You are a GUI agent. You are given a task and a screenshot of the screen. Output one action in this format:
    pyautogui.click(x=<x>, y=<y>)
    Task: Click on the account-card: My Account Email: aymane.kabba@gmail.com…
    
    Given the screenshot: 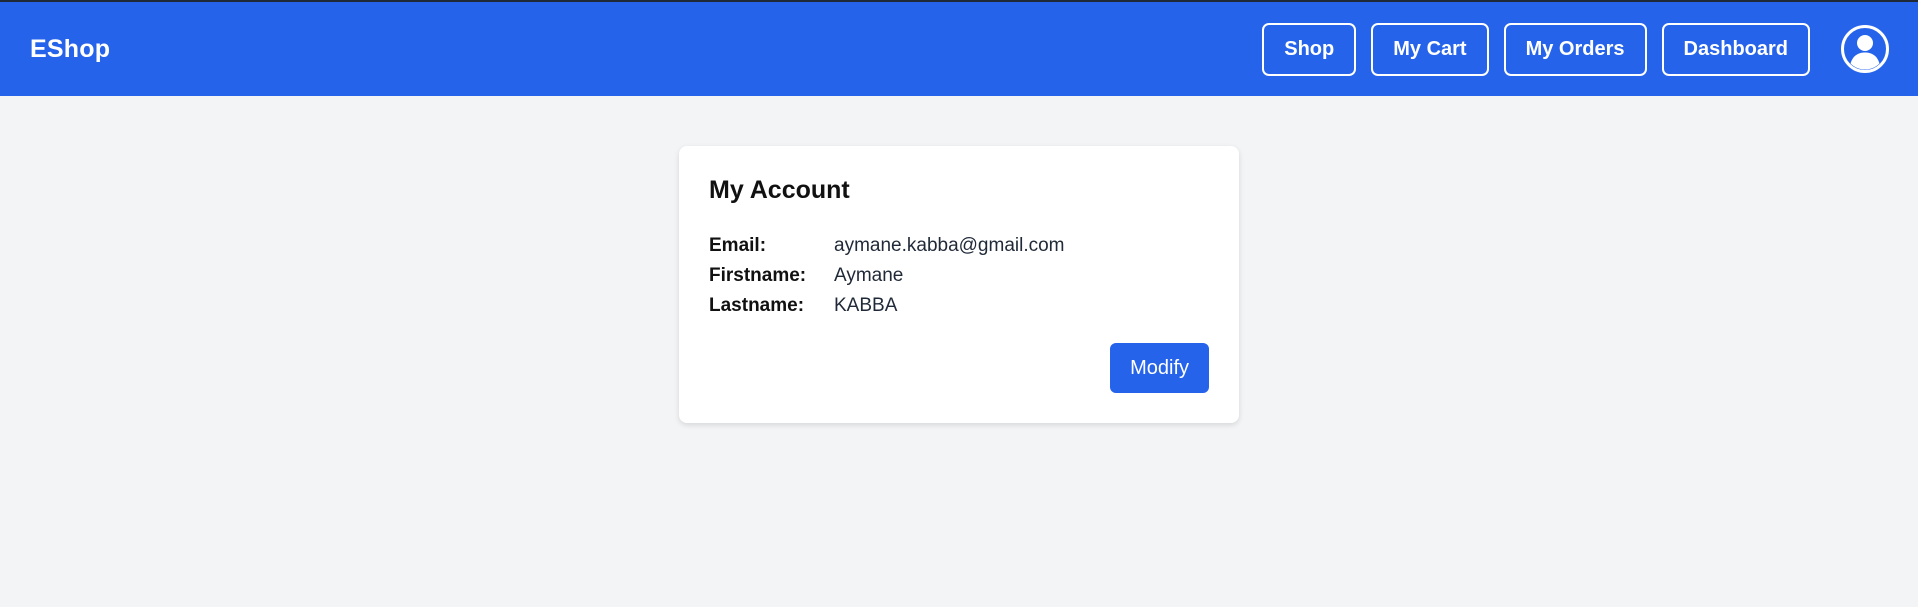 What is the action you would take?
    pyautogui.click(x=959, y=284)
    